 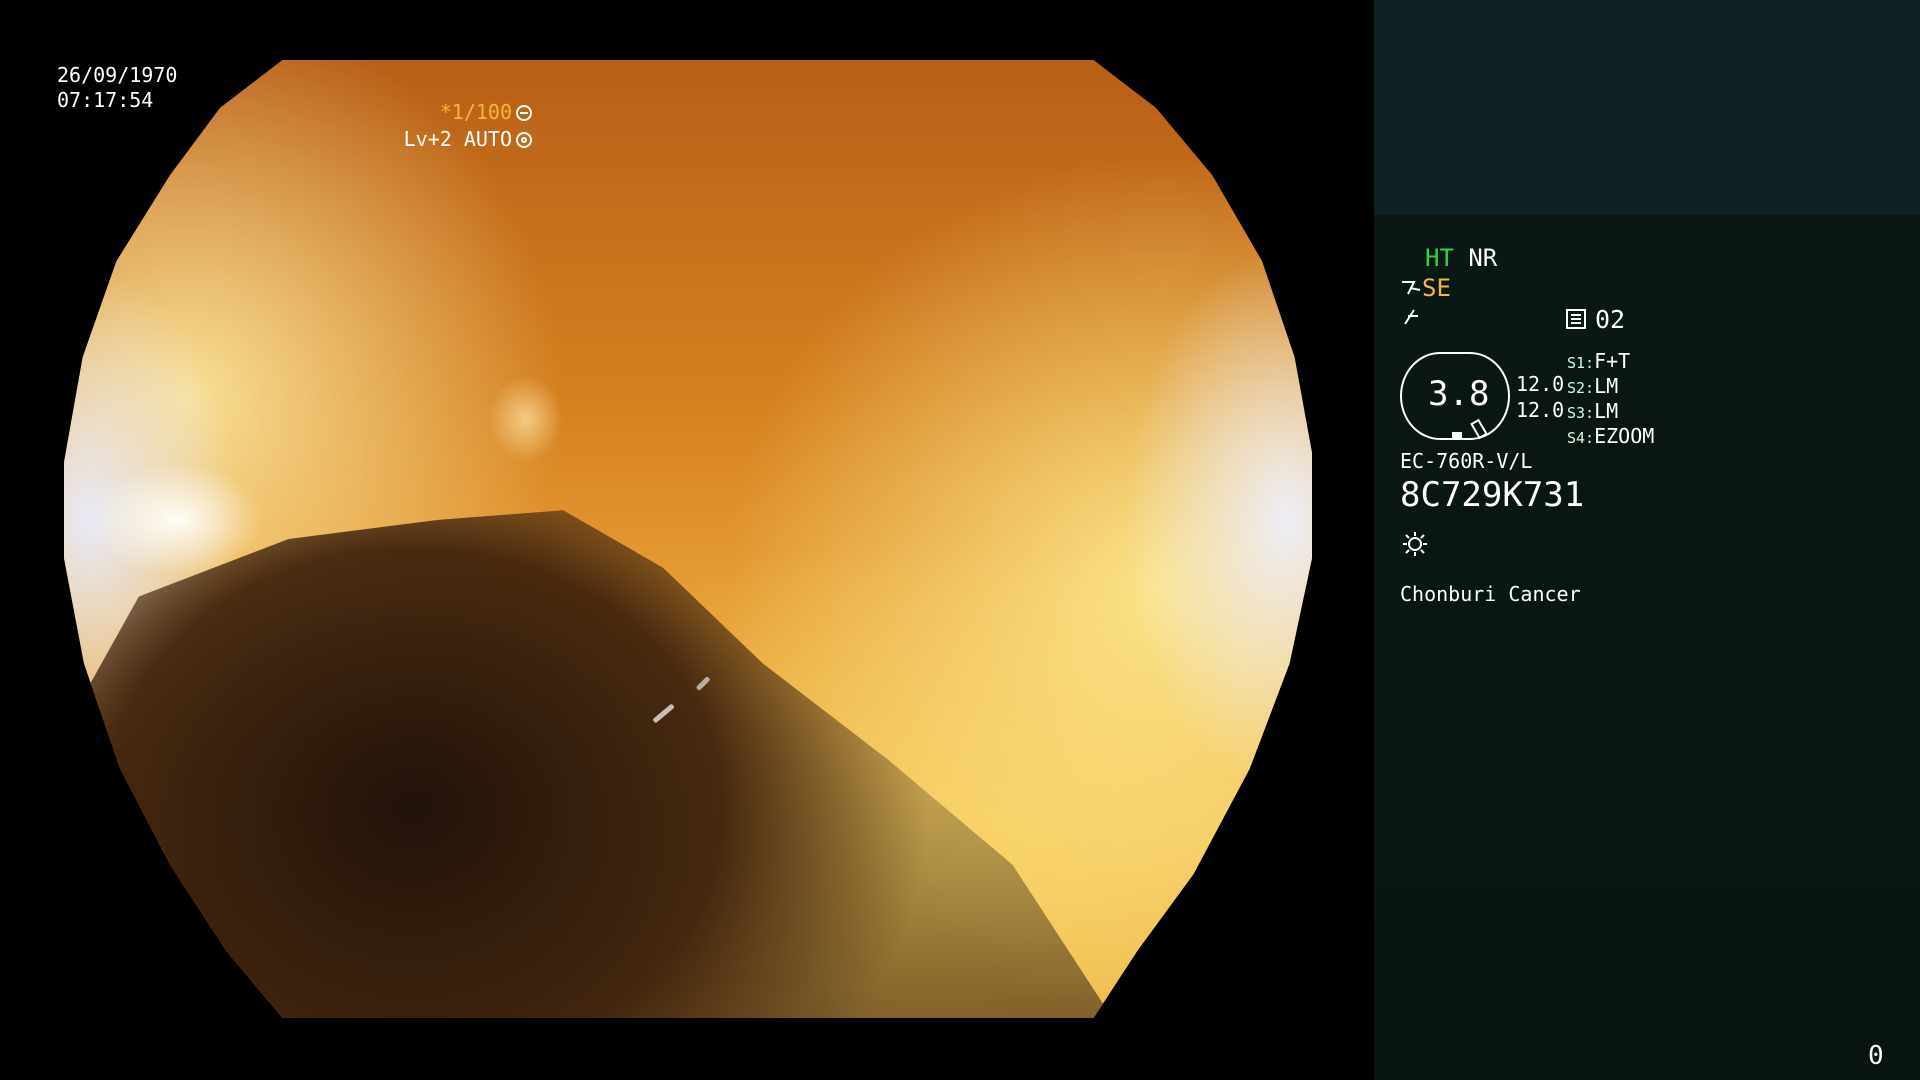 What do you see at coordinates (1599, 361) in the screenshot?
I see `switch-s1: S1:F+T` at bounding box center [1599, 361].